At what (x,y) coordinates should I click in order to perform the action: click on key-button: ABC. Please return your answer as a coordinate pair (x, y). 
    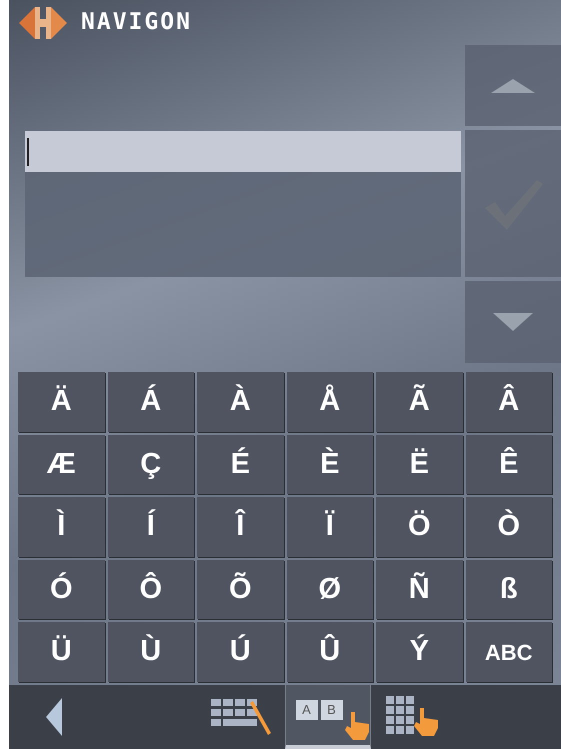
    Looking at the image, I should click on (509, 652).